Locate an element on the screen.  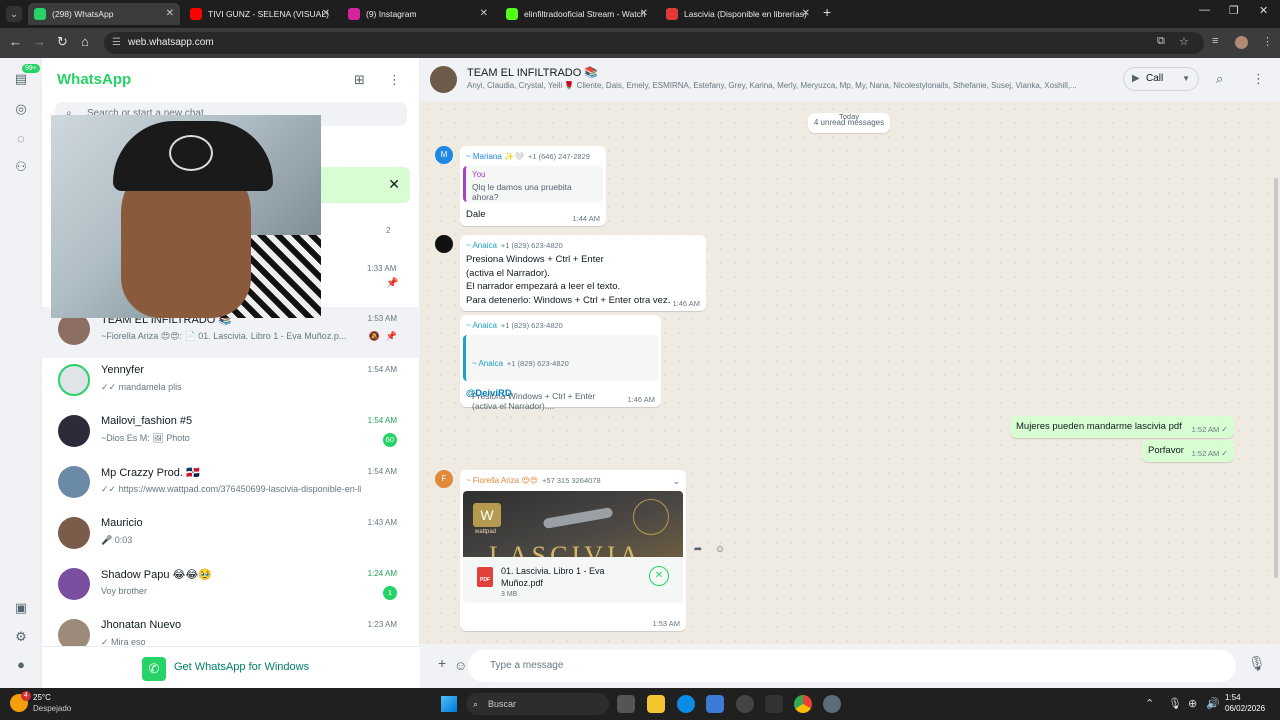
tab-search-icon: ⌄ is located at coordinates (14, 14).